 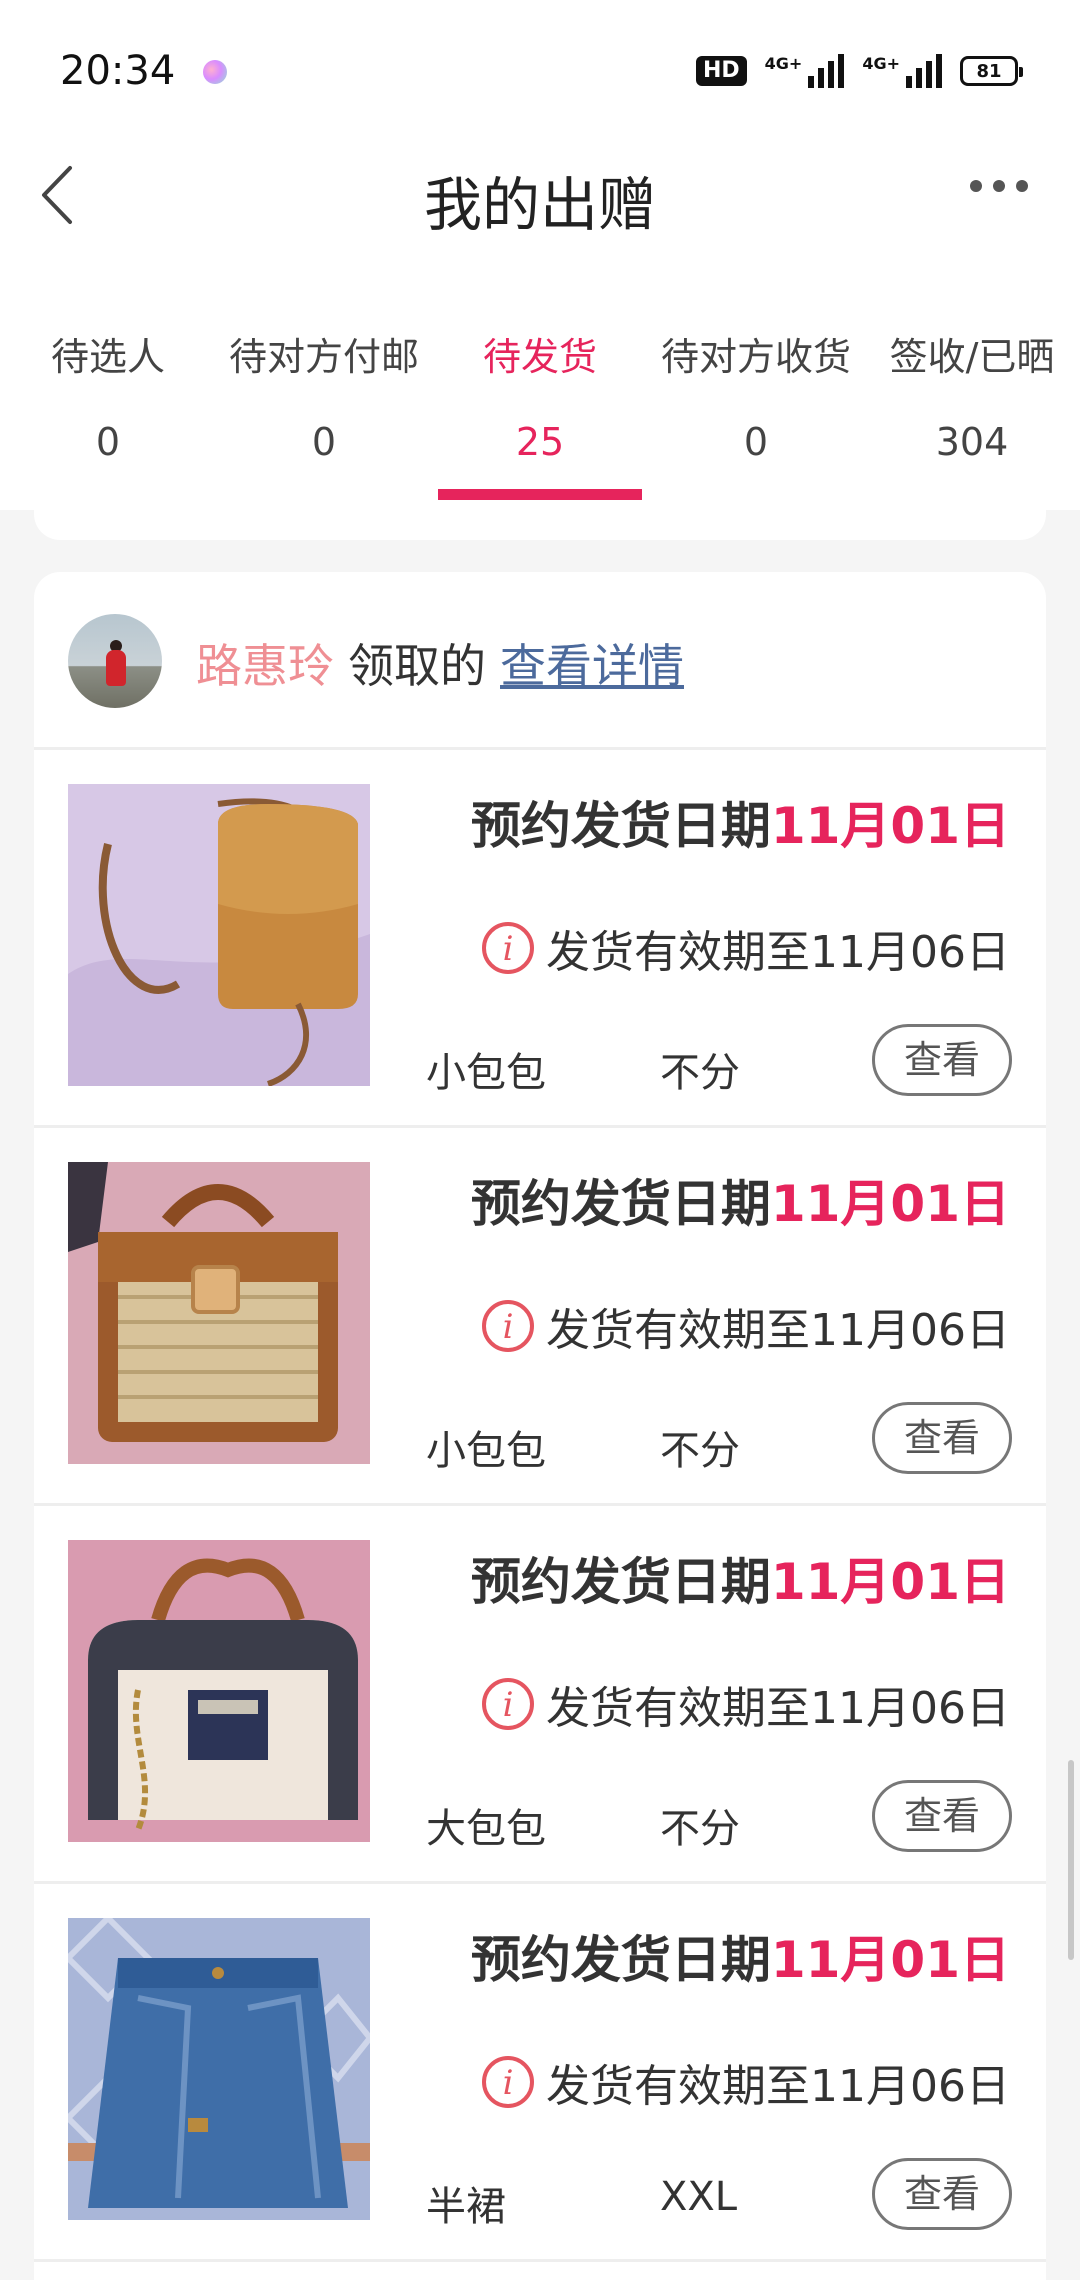 What do you see at coordinates (108, 400) in the screenshot?
I see `tab-pending-select: 待选人 0` at bounding box center [108, 400].